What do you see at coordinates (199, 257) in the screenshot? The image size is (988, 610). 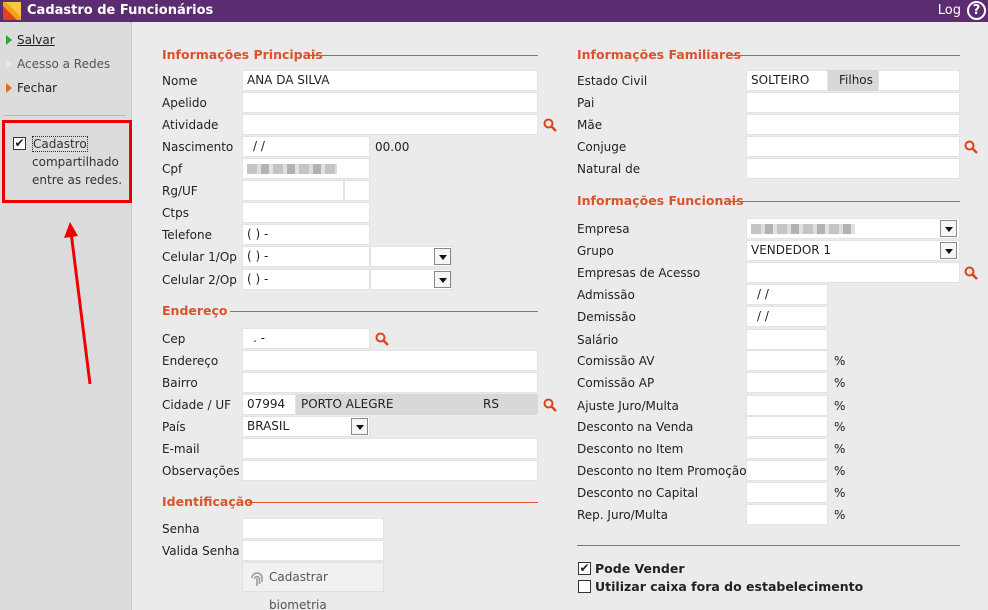 I see `label-celular1: Celular 1/Op` at bounding box center [199, 257].